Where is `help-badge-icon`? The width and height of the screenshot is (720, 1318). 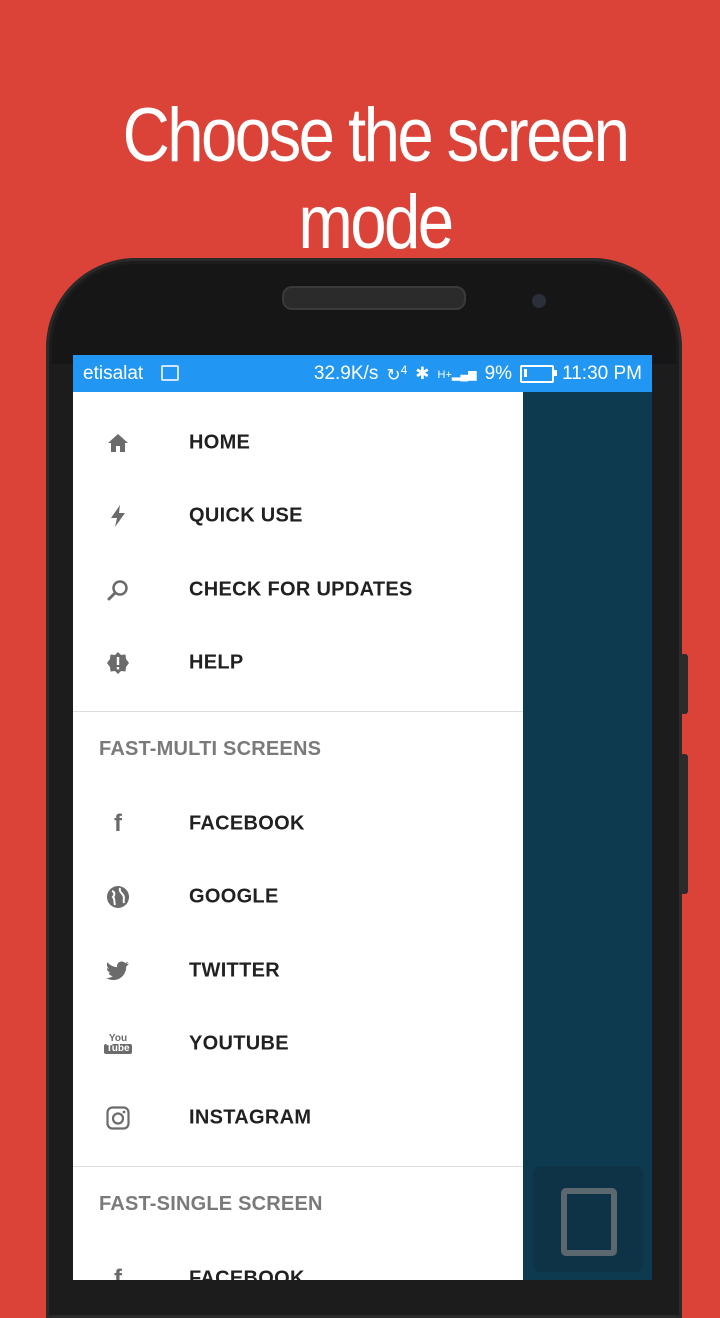 help-badge-icon is located at coordinates (118, 663).